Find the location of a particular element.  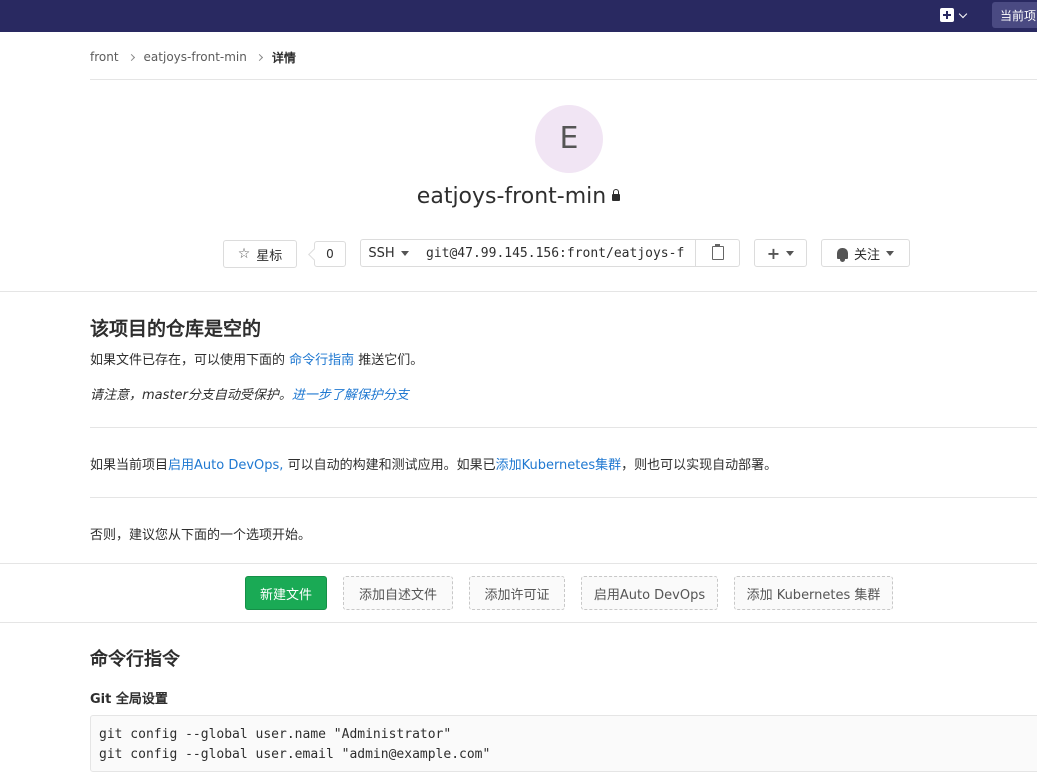

otherwise-text: 否则，建议您从下面的一个选项开始。 is located at coordinates (201, 535).